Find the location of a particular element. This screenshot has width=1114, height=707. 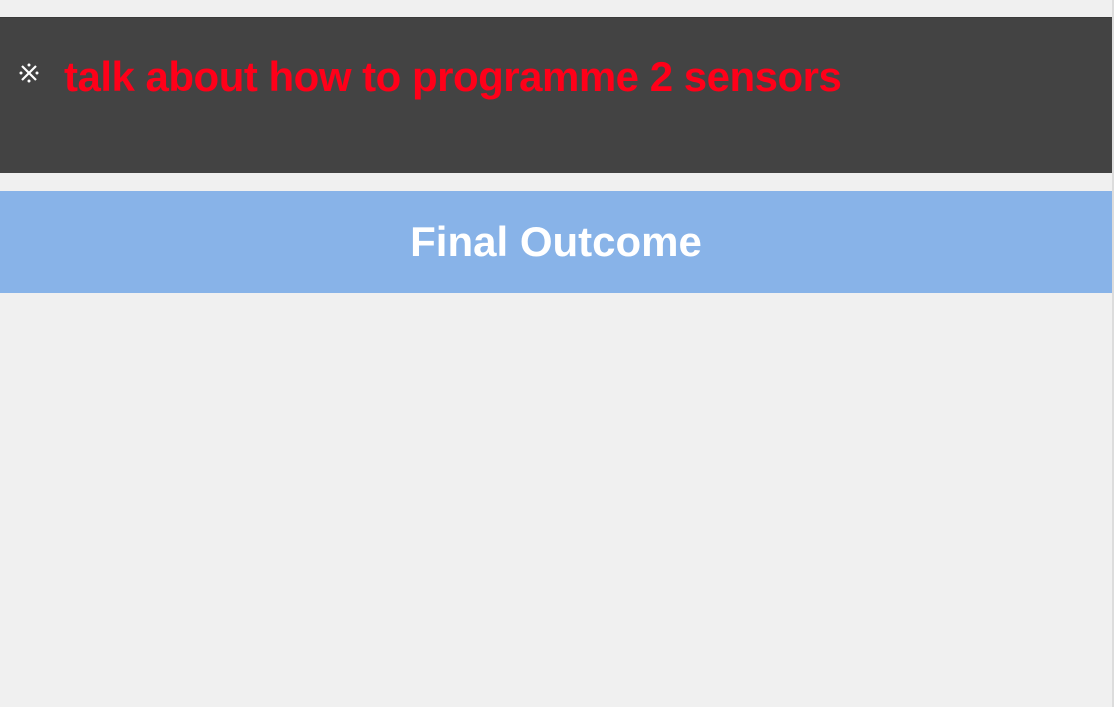

banner-title: Final Outcome is located at coordinates (556, 241).